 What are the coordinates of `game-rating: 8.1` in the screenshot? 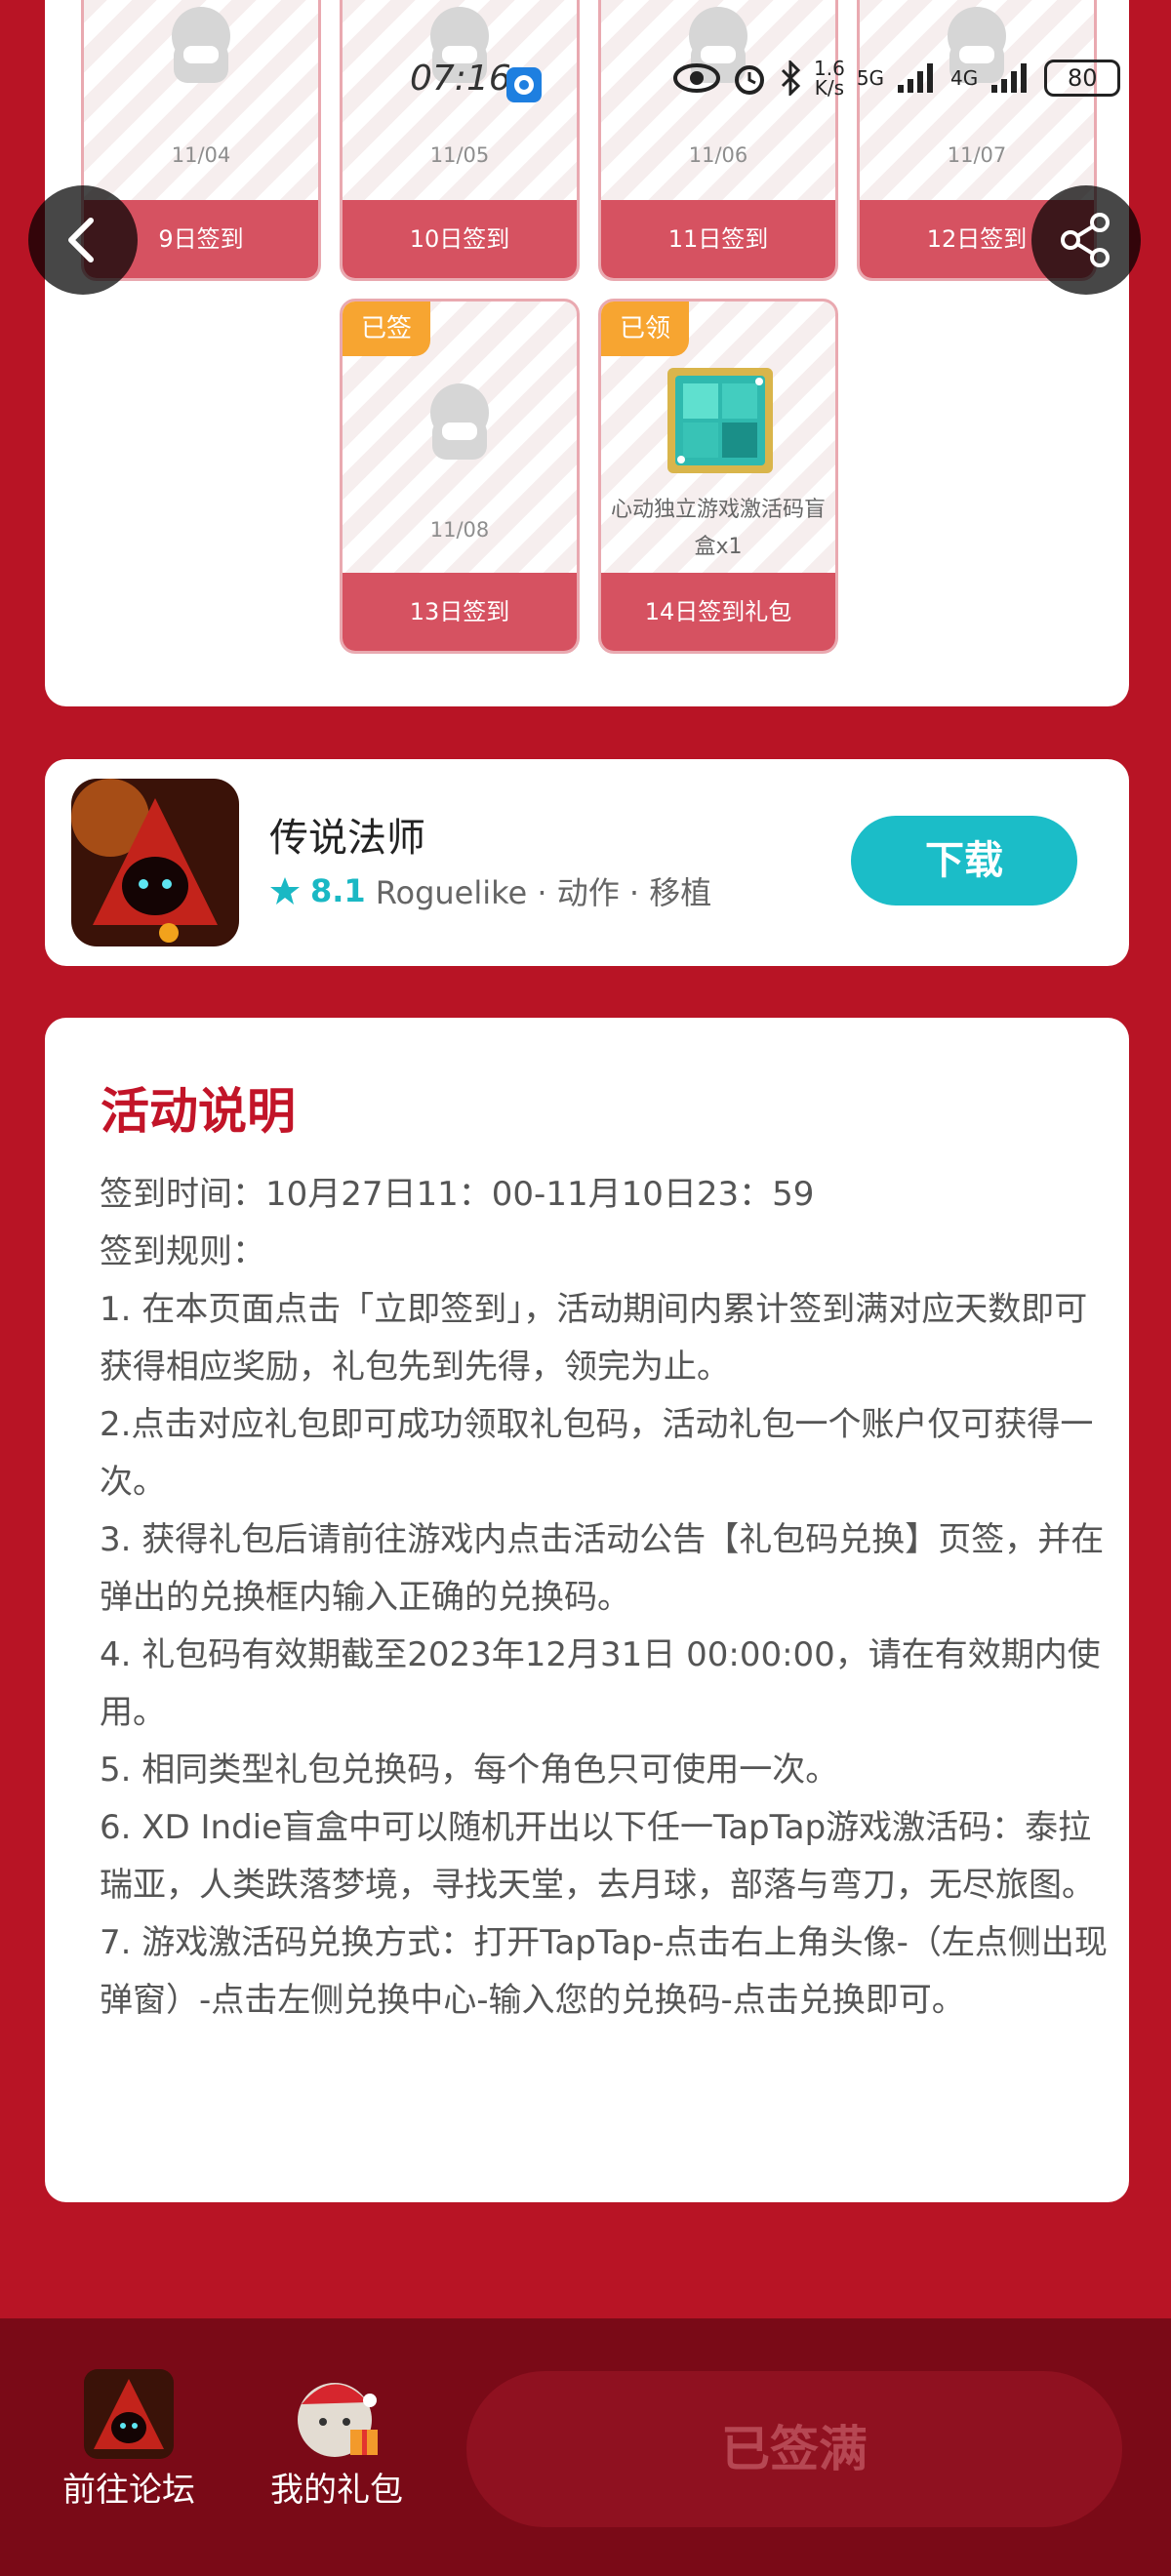 It's located at (338, 890).